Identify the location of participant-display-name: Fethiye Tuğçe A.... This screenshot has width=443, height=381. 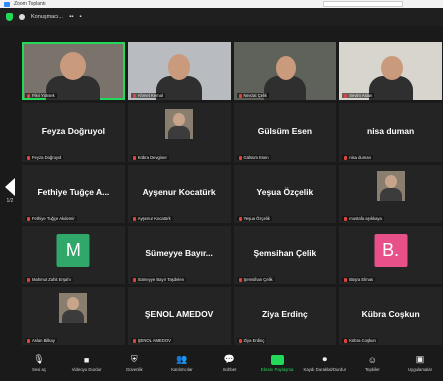
(73, 192).